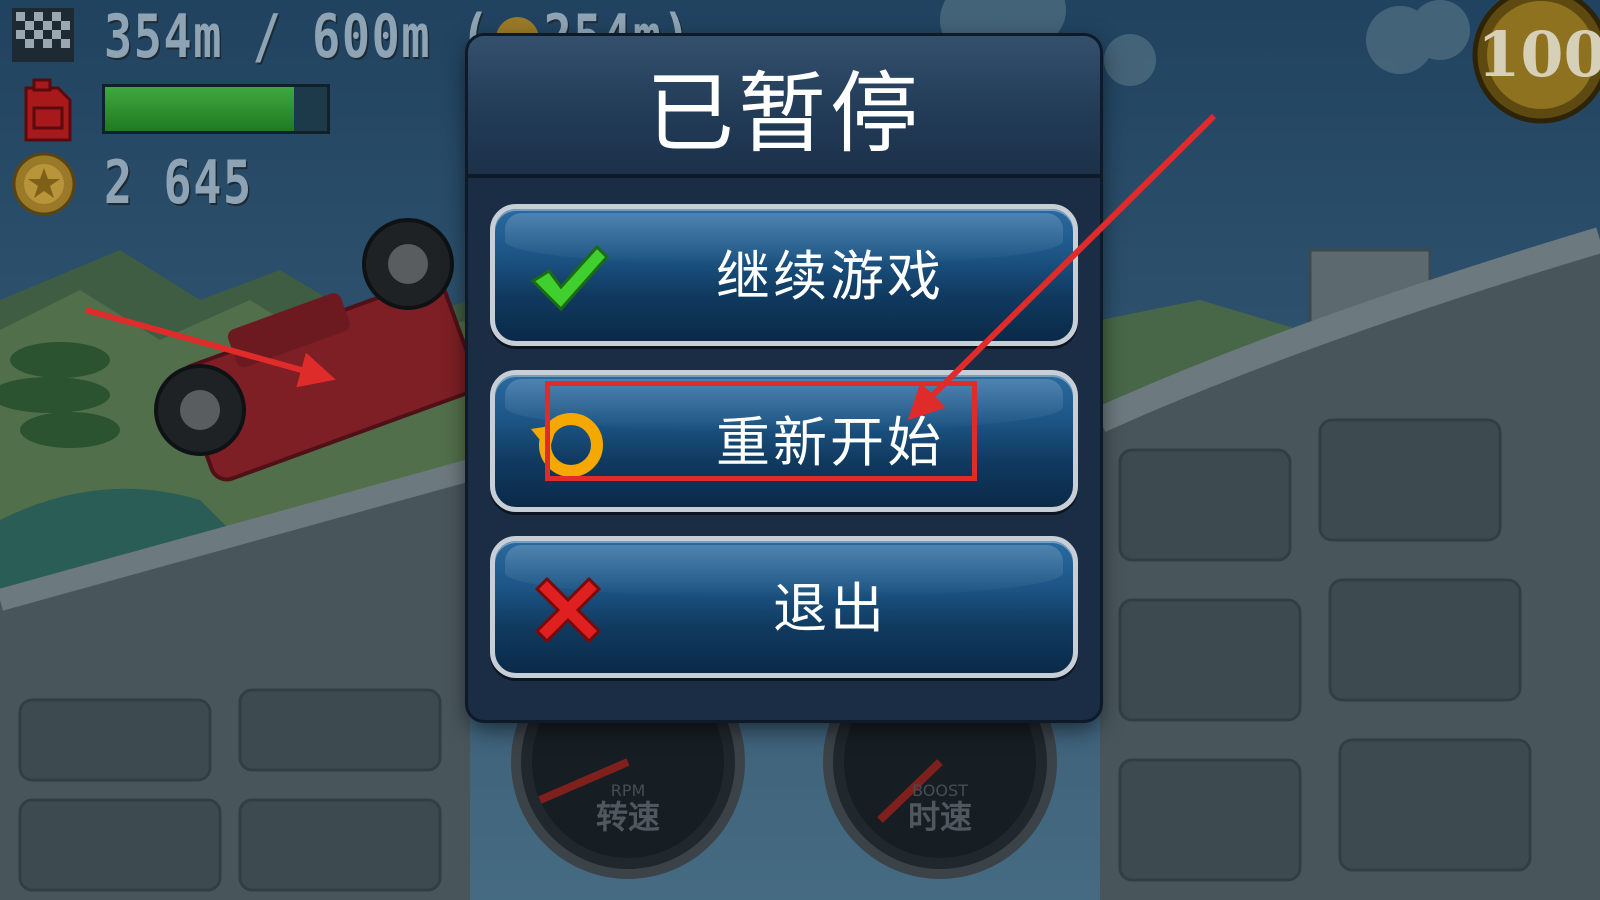  I want to click on continue-game-button: 继续游戏, so click(784, 275).